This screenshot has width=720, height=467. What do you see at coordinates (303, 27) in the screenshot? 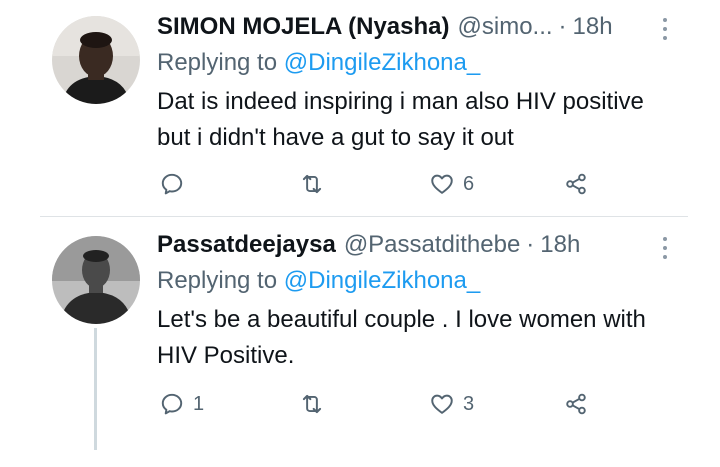
I see `author-name: SIMON MOJELA (Nyasha)` at bounding box center [303, 27].